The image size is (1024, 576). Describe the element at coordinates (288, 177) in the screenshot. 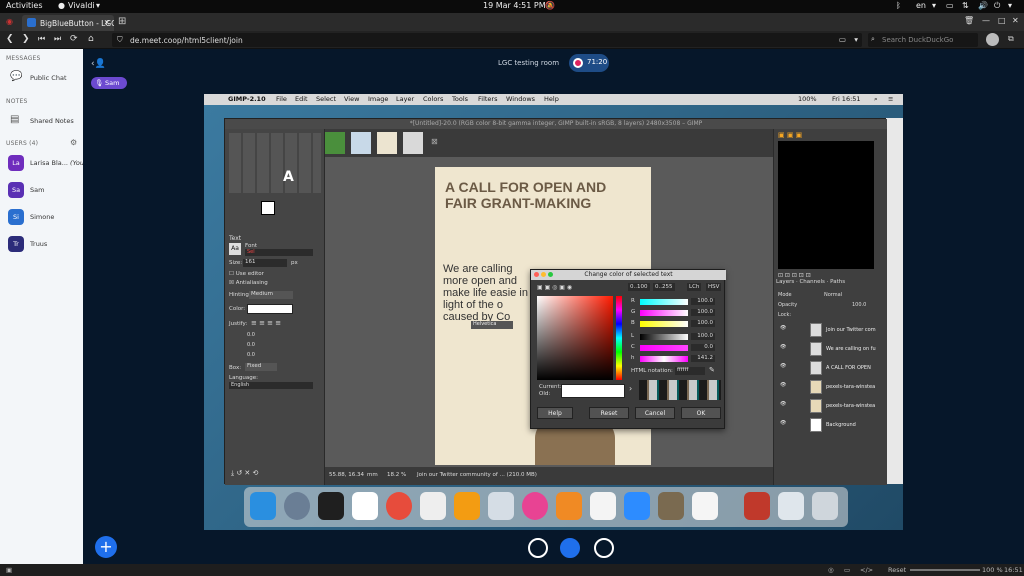

I see `text-tool-icon: A` at that location.